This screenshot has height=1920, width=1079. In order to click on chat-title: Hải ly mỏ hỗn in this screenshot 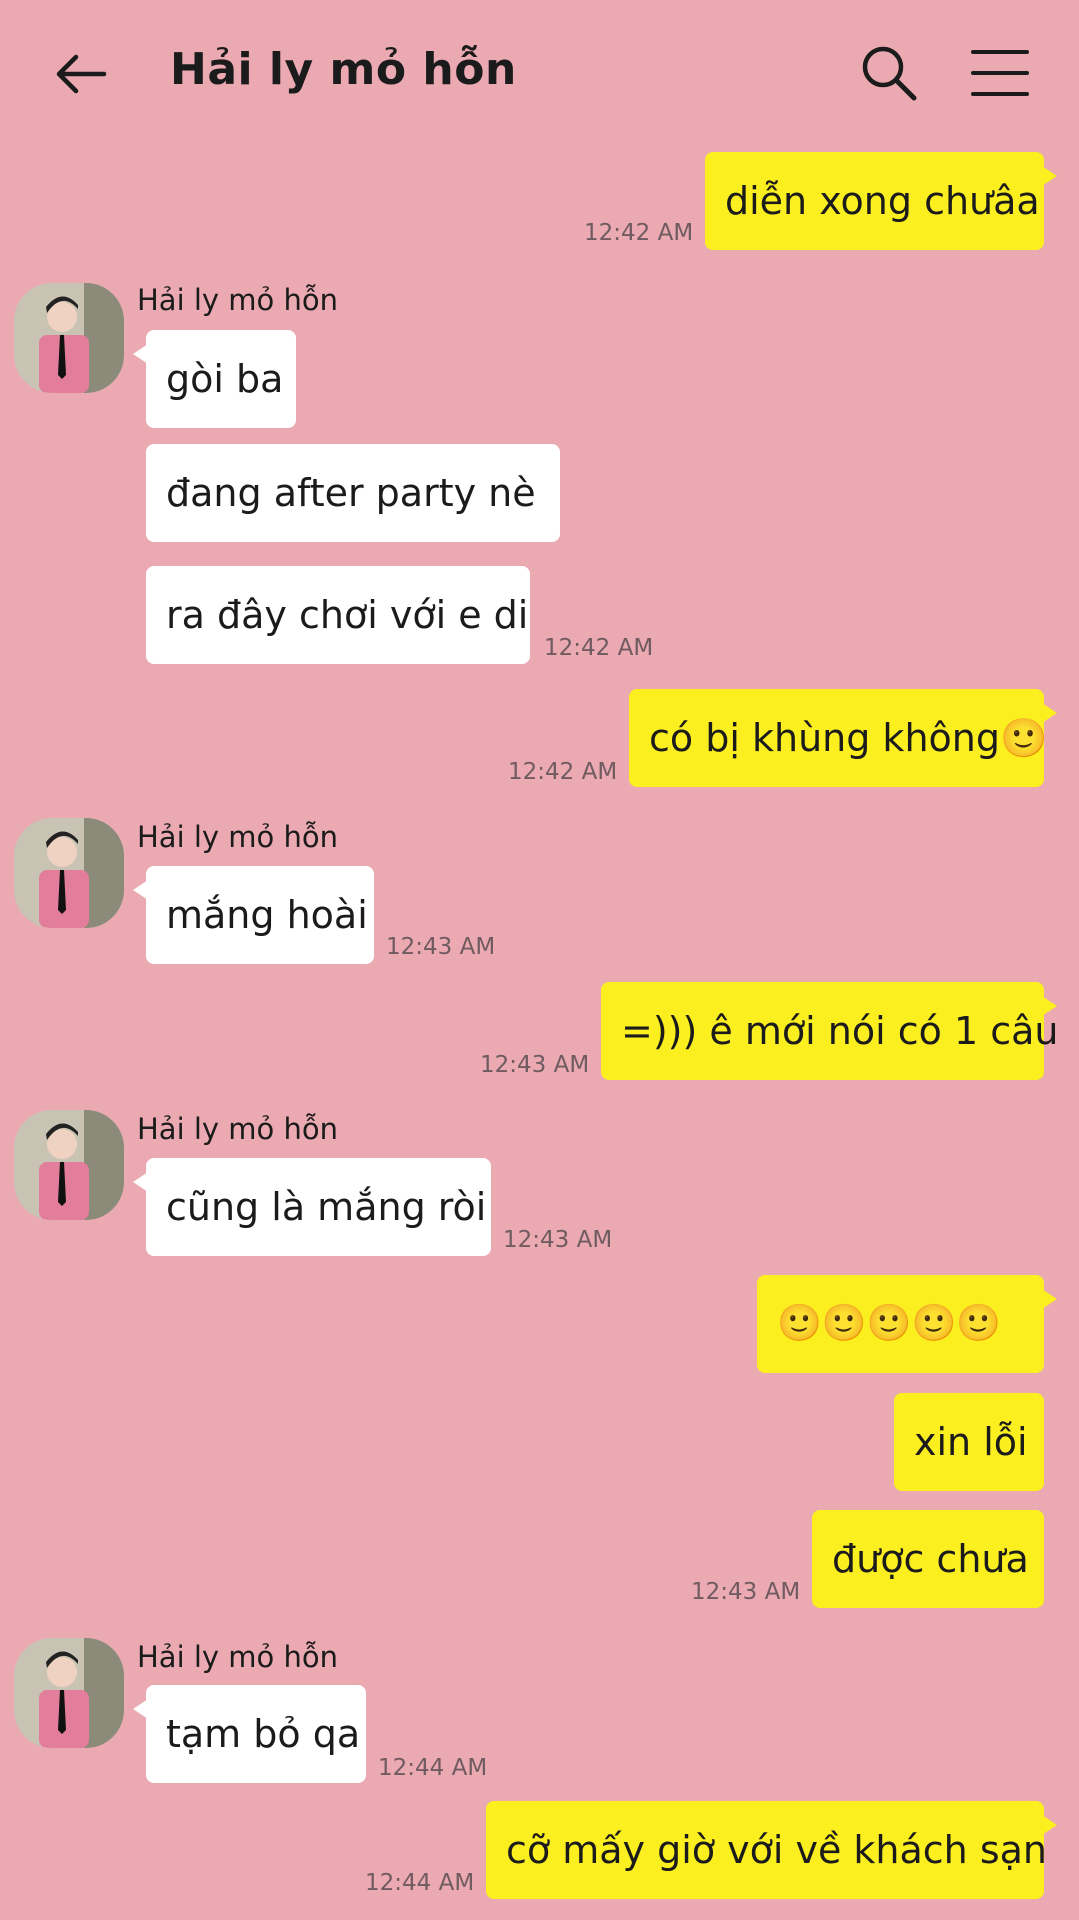, I will do `click(343, 69)`.